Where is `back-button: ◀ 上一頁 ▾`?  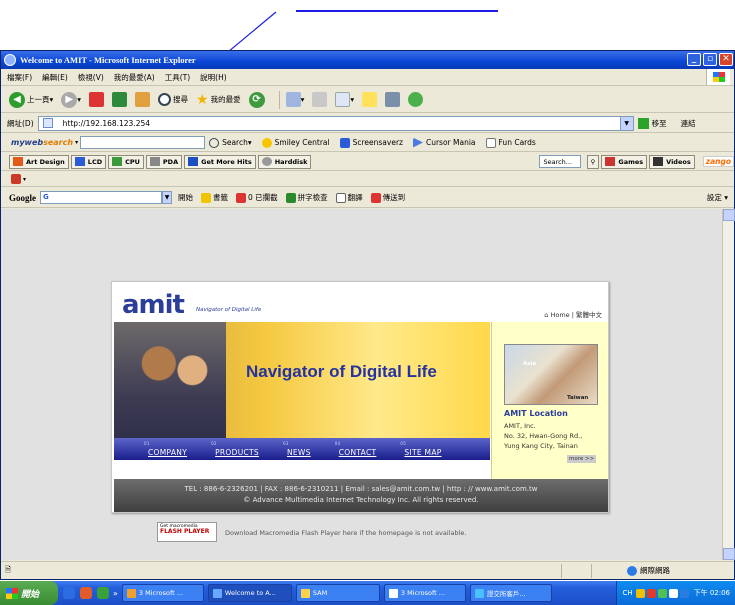 back-button: ◀ 上一頁 ▾ is located at coordinates (31, 99).